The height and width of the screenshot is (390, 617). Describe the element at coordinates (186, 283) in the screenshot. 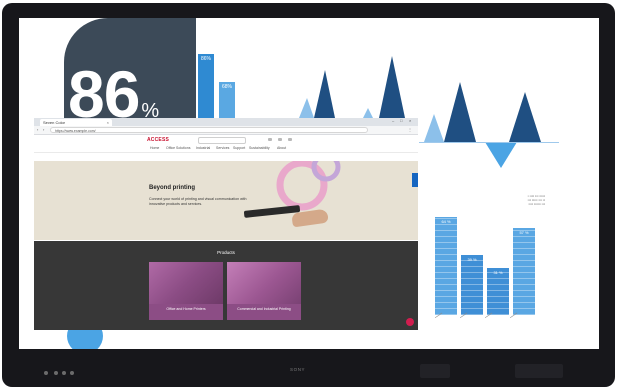

I see `product-image-office` at that location.